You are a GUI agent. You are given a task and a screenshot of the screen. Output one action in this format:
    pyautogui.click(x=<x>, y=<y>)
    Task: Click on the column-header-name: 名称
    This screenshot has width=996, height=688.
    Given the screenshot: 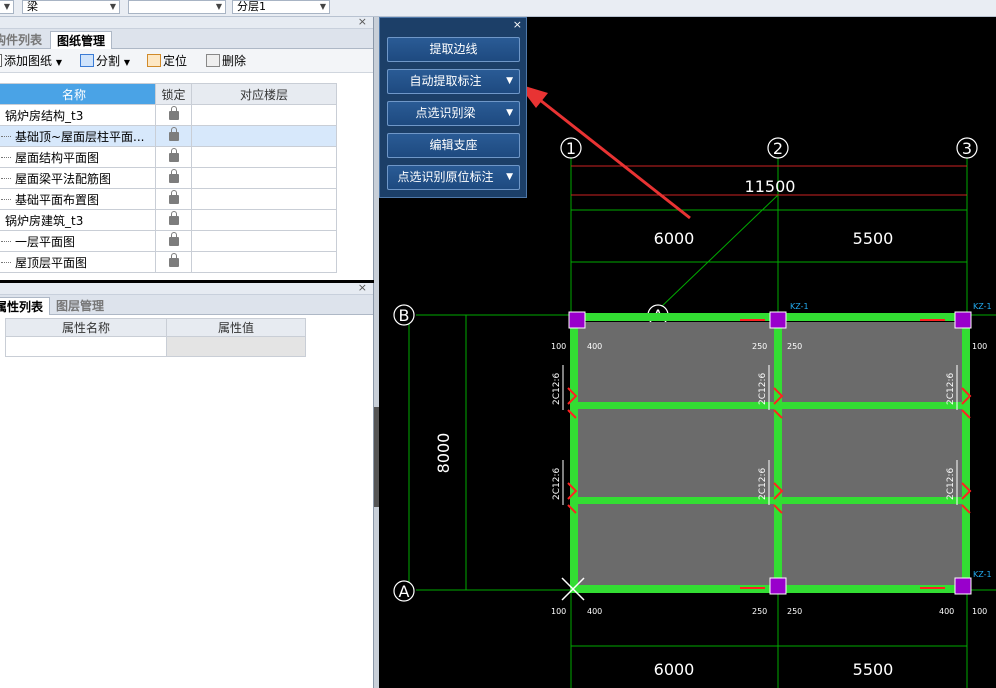 What is the action you would take?
    pyautogui.click(x=78, y=94)
    